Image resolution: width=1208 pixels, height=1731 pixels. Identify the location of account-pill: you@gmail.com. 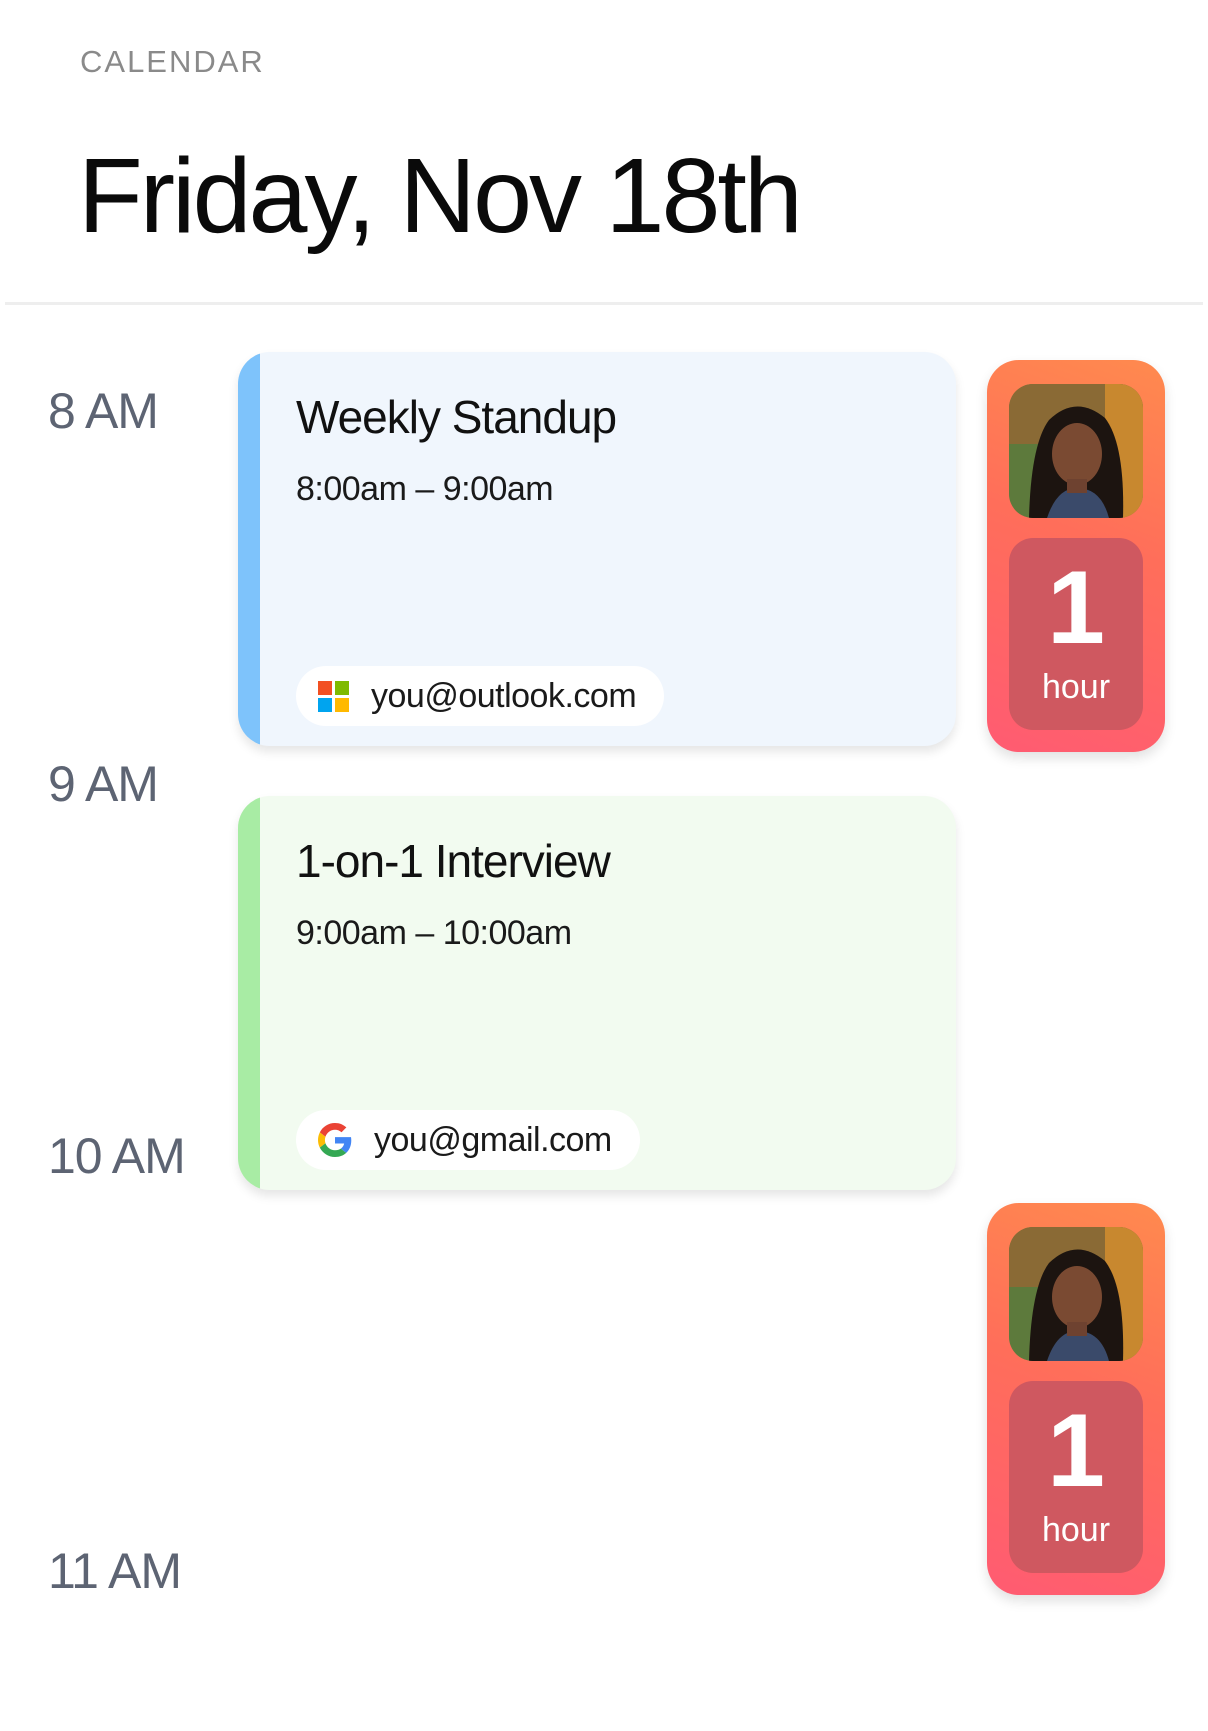
(468, 1140).